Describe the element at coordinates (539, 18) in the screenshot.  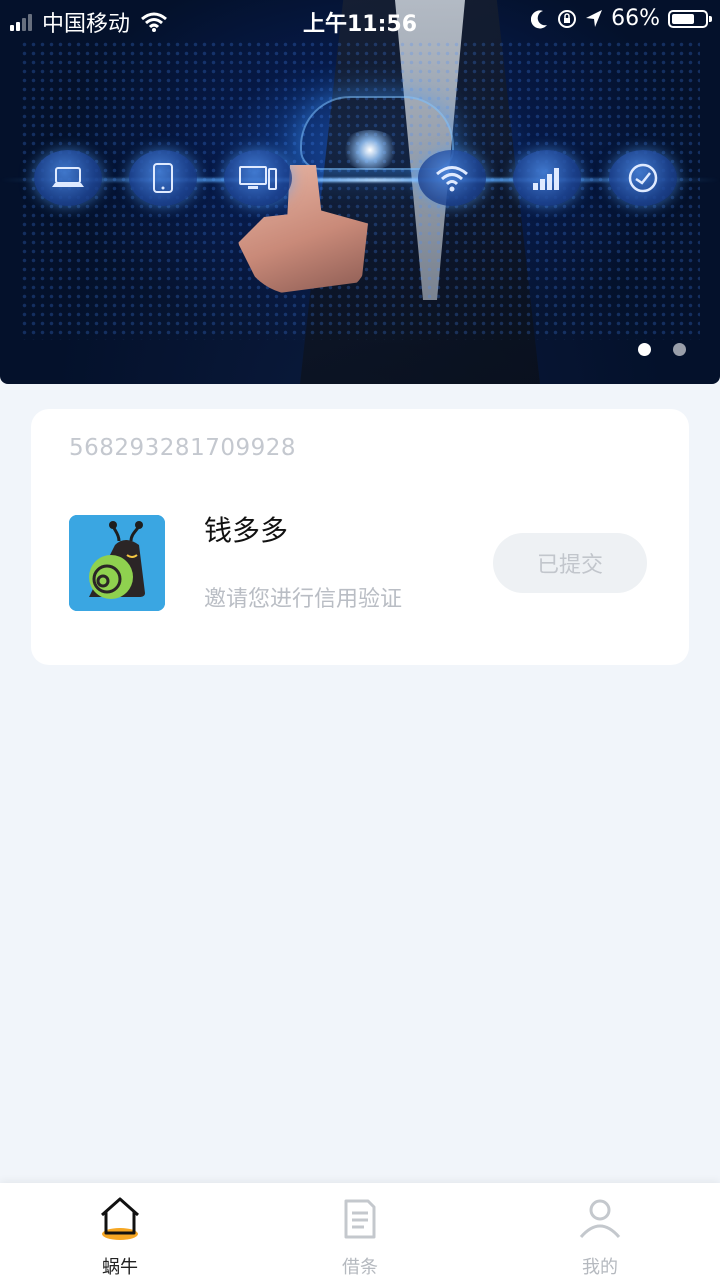
I see `moon-icon` at that location.